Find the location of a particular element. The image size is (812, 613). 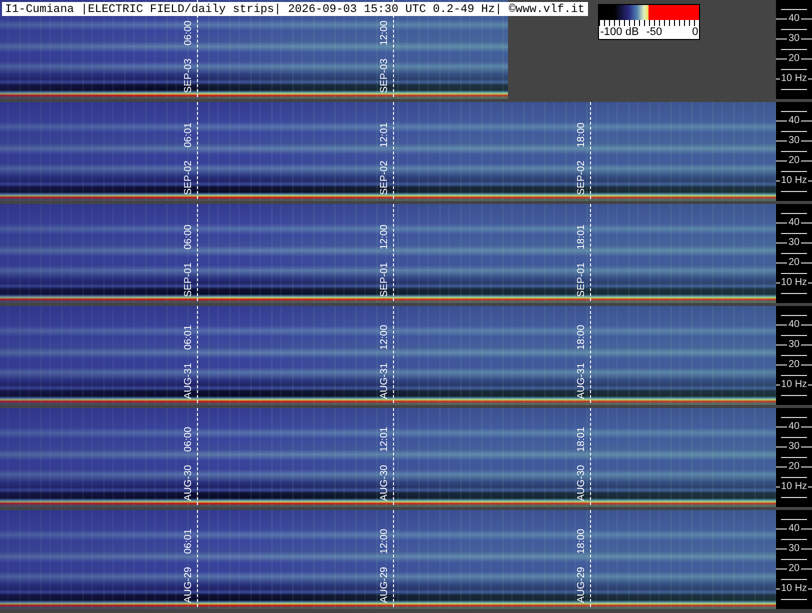

scale-label: -50 is located at coordinates (654, 32).